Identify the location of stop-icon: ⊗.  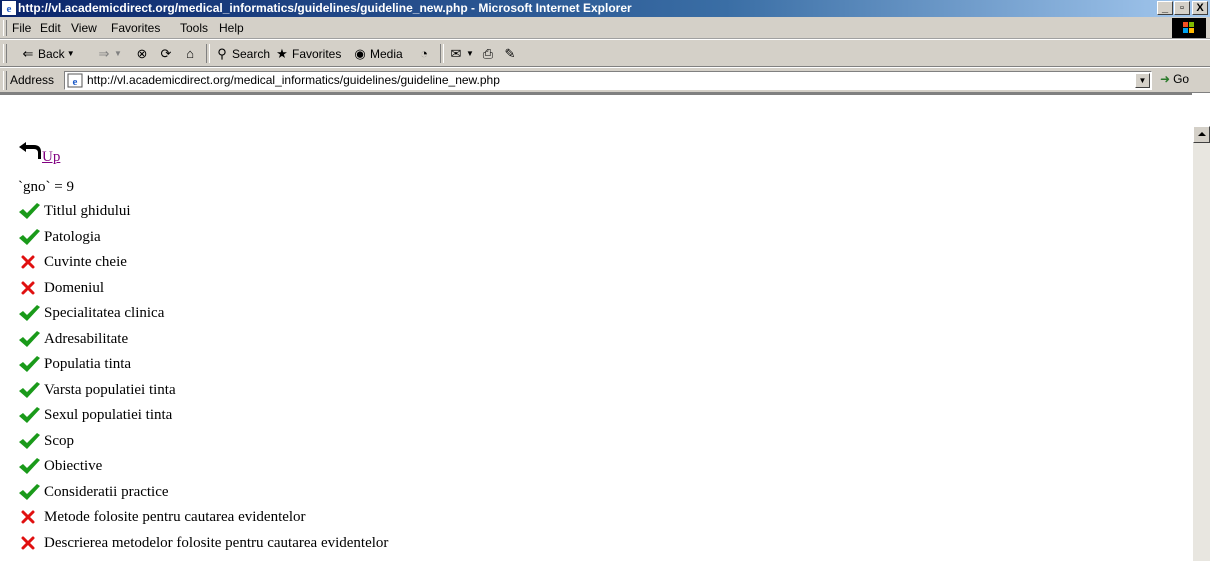
(142, 53).